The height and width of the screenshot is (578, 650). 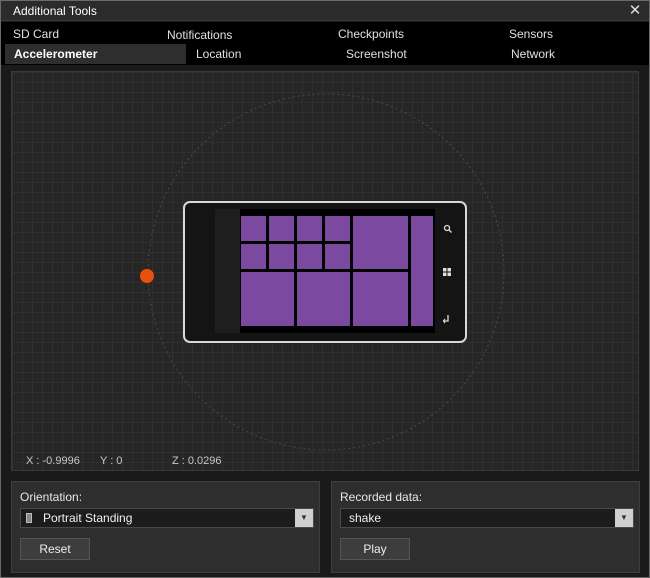 I want to click on recorded-data-panel: Recorded data: shake ▼ Play, so click(x=485, y=527).